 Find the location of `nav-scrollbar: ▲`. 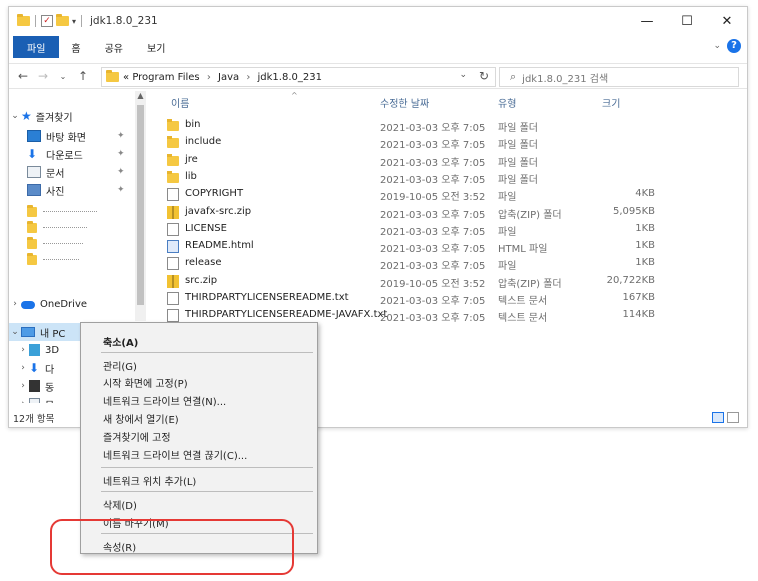

nav-scrollbar: ▲ is located at coordinates (140, 206).